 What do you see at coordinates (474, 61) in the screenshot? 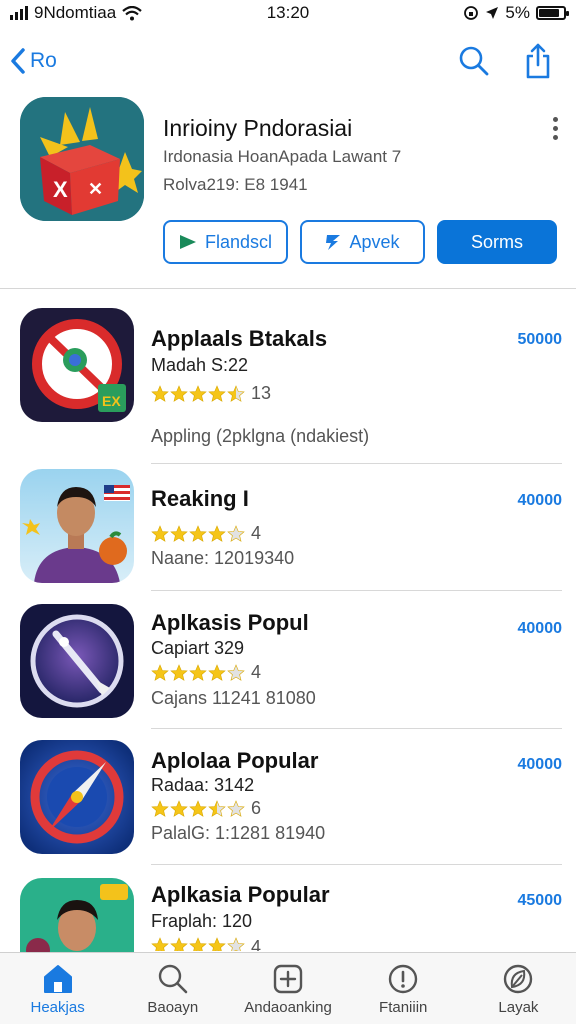
I see `search-icon` at bounding box center [474, 61].